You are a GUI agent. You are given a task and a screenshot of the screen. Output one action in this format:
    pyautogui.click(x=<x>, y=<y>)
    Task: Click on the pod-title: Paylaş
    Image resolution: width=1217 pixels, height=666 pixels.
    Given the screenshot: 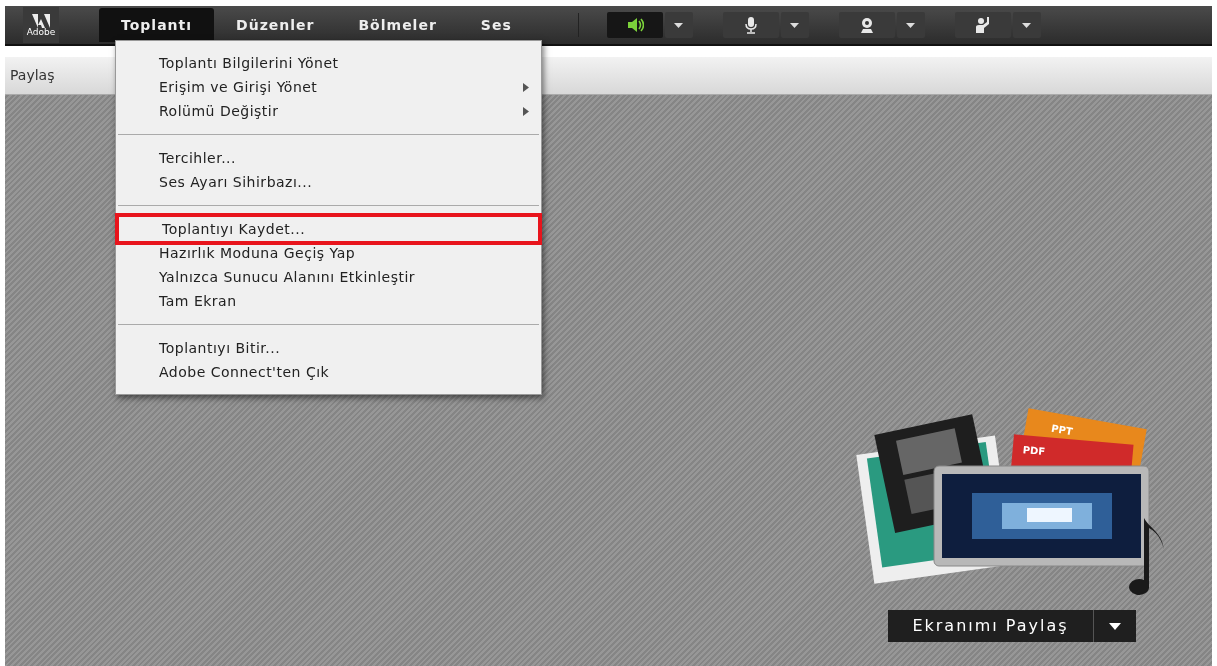 What is the action you would take?
    pyautogui.click(x=32, y=75)
    